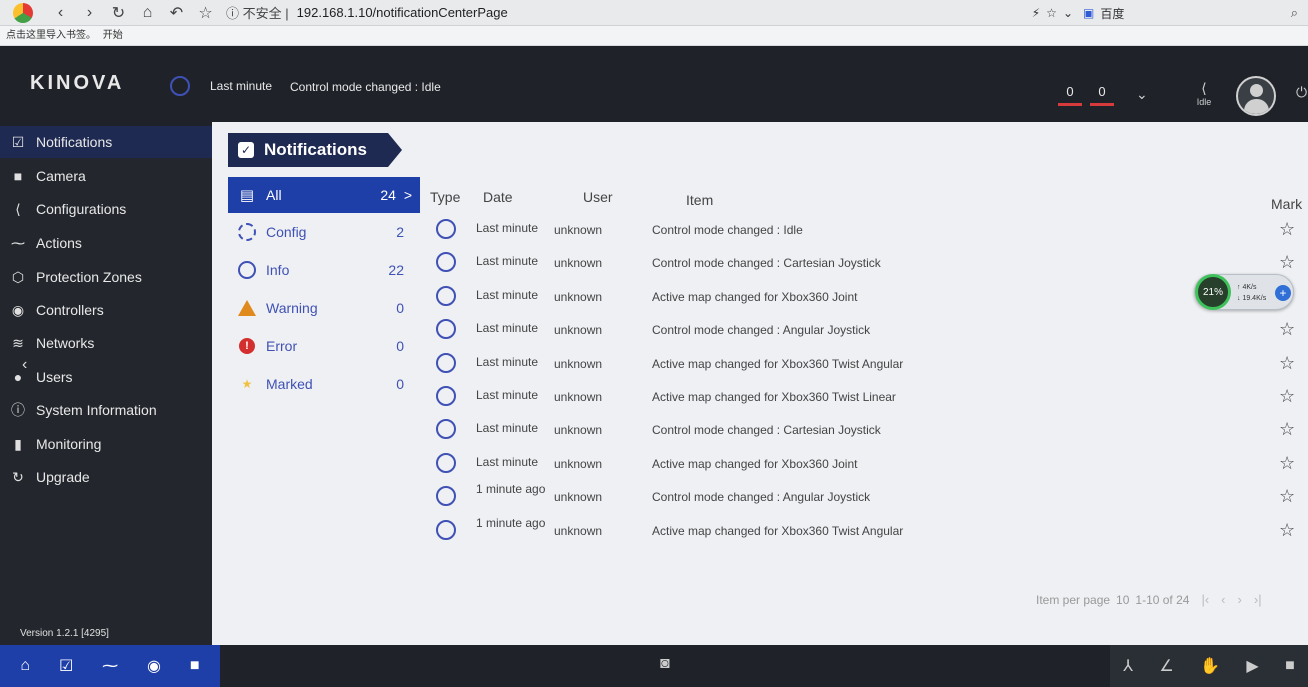  What do you see at coordinates (1204, 93) in the screenshot?
I see `control-mode-indicator: ⟨ Idle` at bounding box center [1204, 93].